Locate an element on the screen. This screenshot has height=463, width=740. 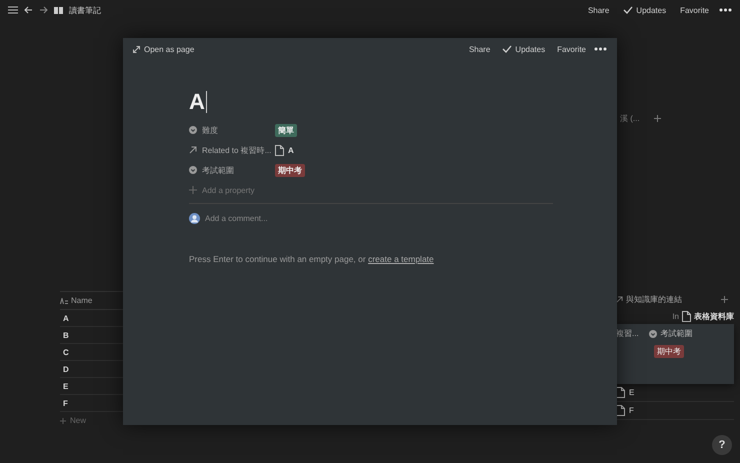
column-header: Name is located at coordinates (81, 300).